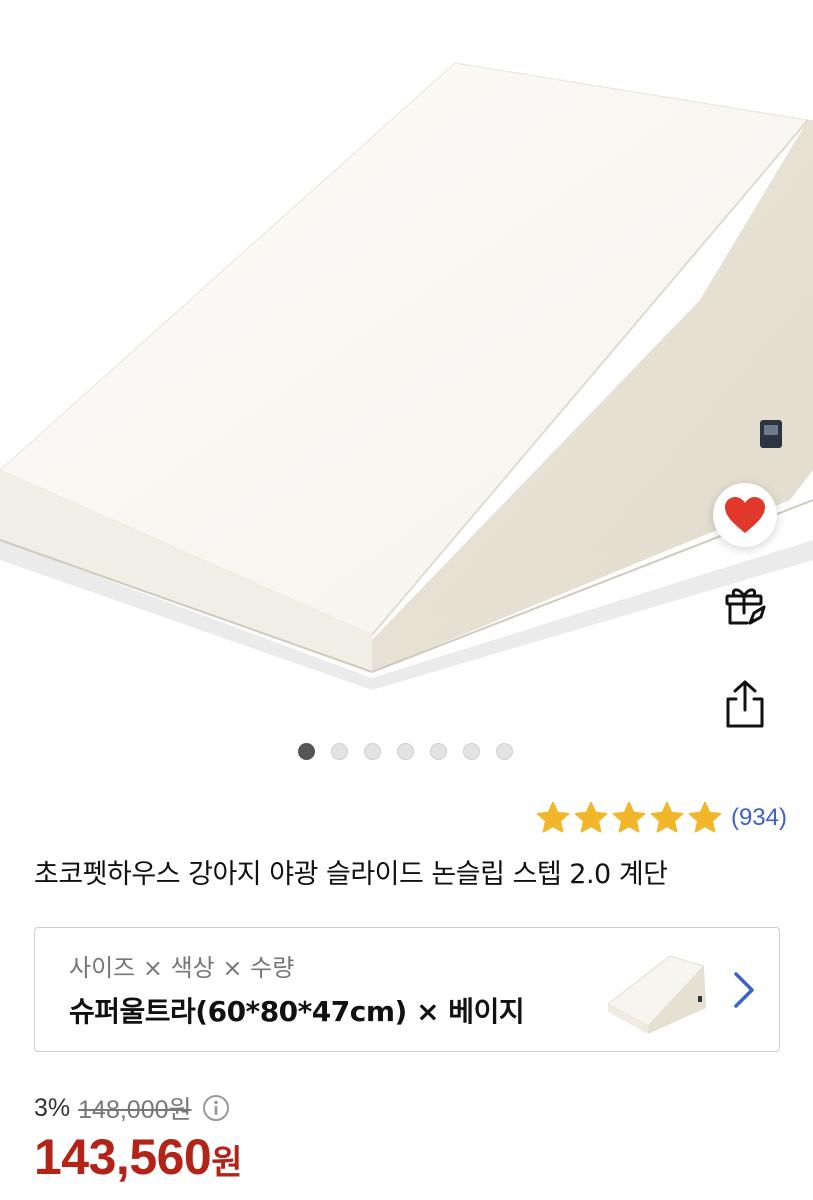 This screenshot has width=813, height=1200. Describe the element at coordinates (407, 989) in the screenshot. I see `option-selector: 사이즈 × 색상 × 수량 슈퍼울트라(60*80*47cm) × 베이지` at that location.